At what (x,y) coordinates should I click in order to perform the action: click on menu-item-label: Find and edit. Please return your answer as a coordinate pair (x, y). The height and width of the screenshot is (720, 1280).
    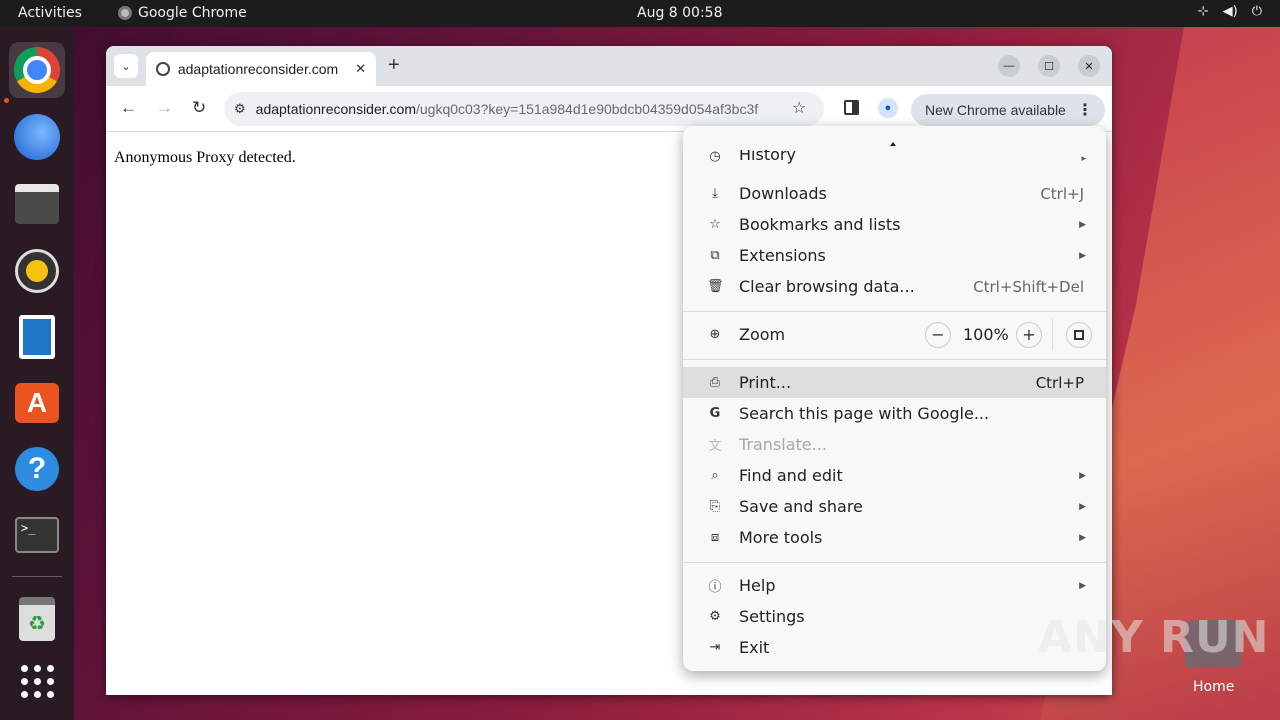
    Looking at the image, I should click on (791, 475).